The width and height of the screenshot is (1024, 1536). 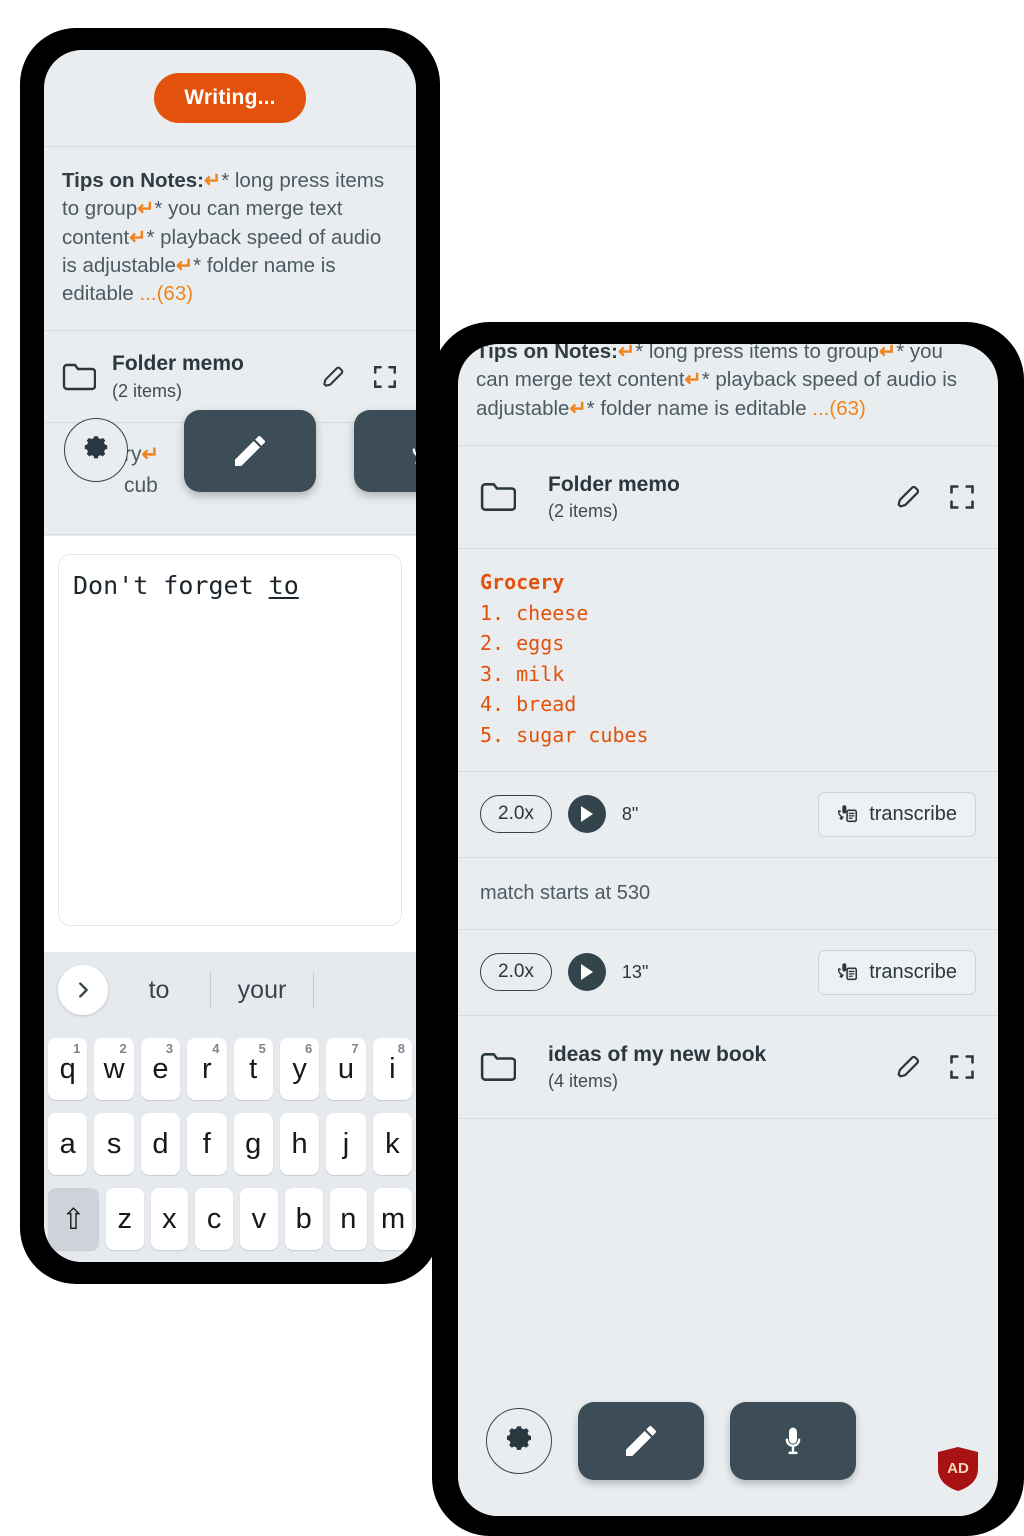 I want to click on keyboard-suggestion-bar: to your, so click(x=230, y=990).